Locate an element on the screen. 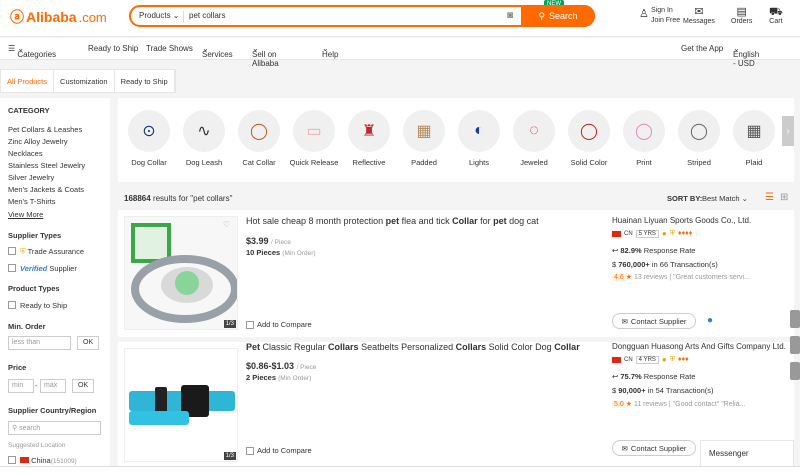 This screenshot has height=476, width=800. category-tile-striped: ◯ Striped is located at coordinates (699, 138).